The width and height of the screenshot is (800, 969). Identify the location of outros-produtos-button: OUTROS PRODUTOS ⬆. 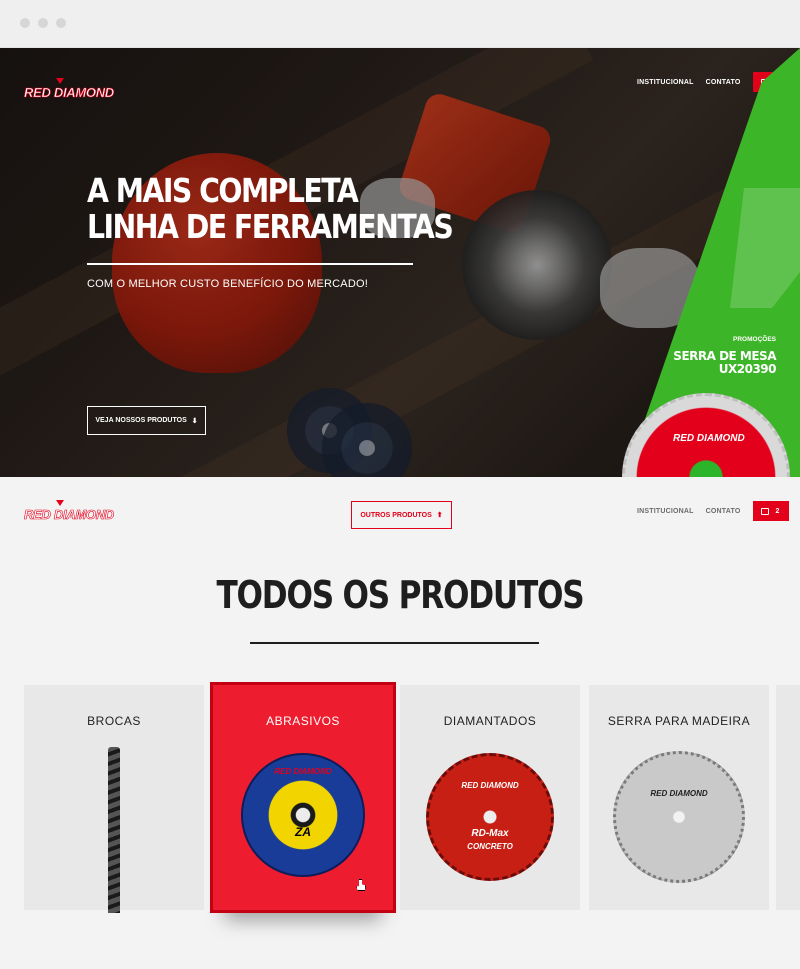
(401, 515).